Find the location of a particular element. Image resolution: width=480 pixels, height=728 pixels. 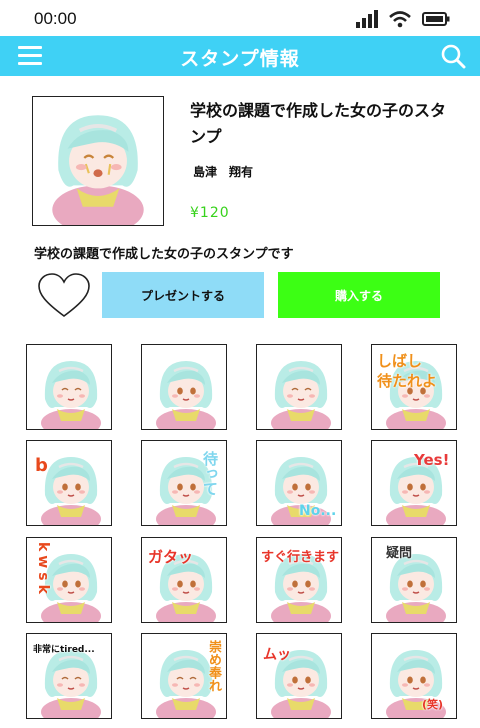

present-button: プレゼントする is located at coordinates (183, 295).